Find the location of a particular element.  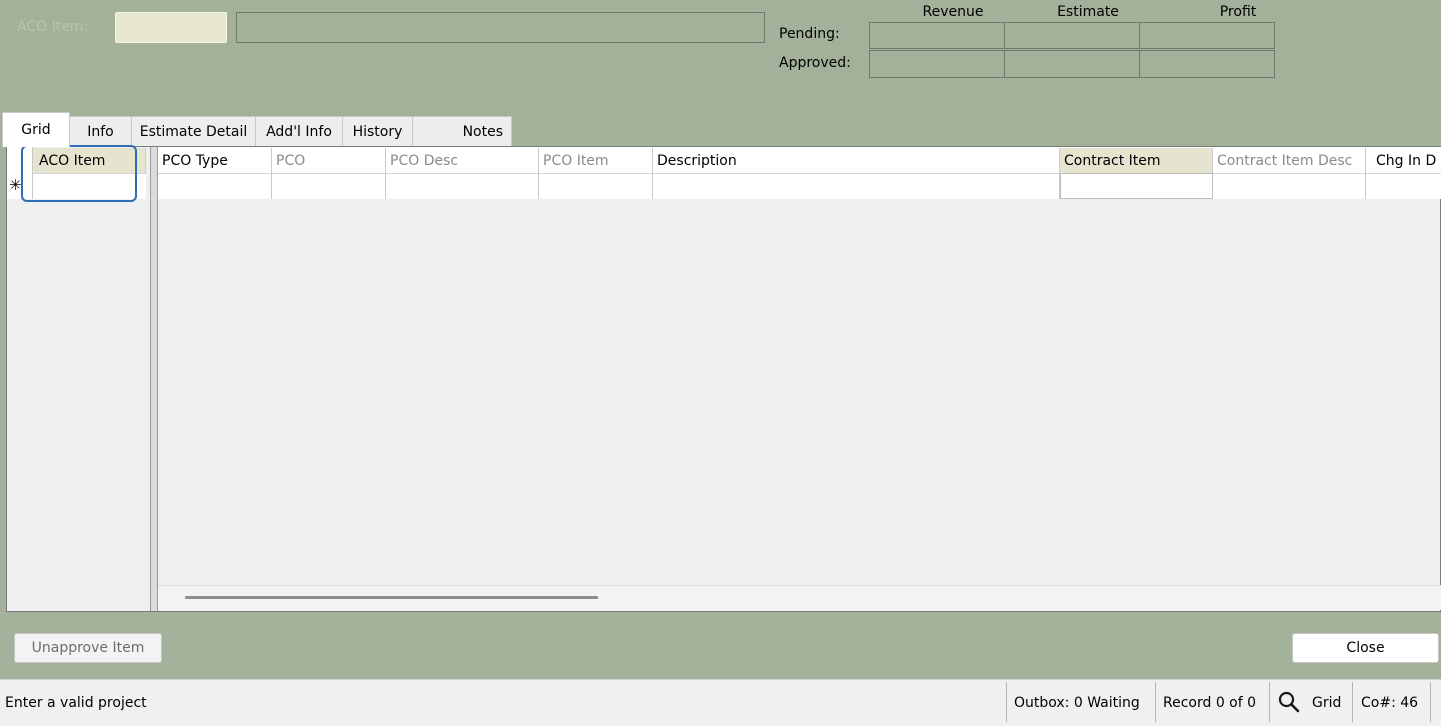

col-header-contract-item: Contract Item is located at coordinates (1136, 160).